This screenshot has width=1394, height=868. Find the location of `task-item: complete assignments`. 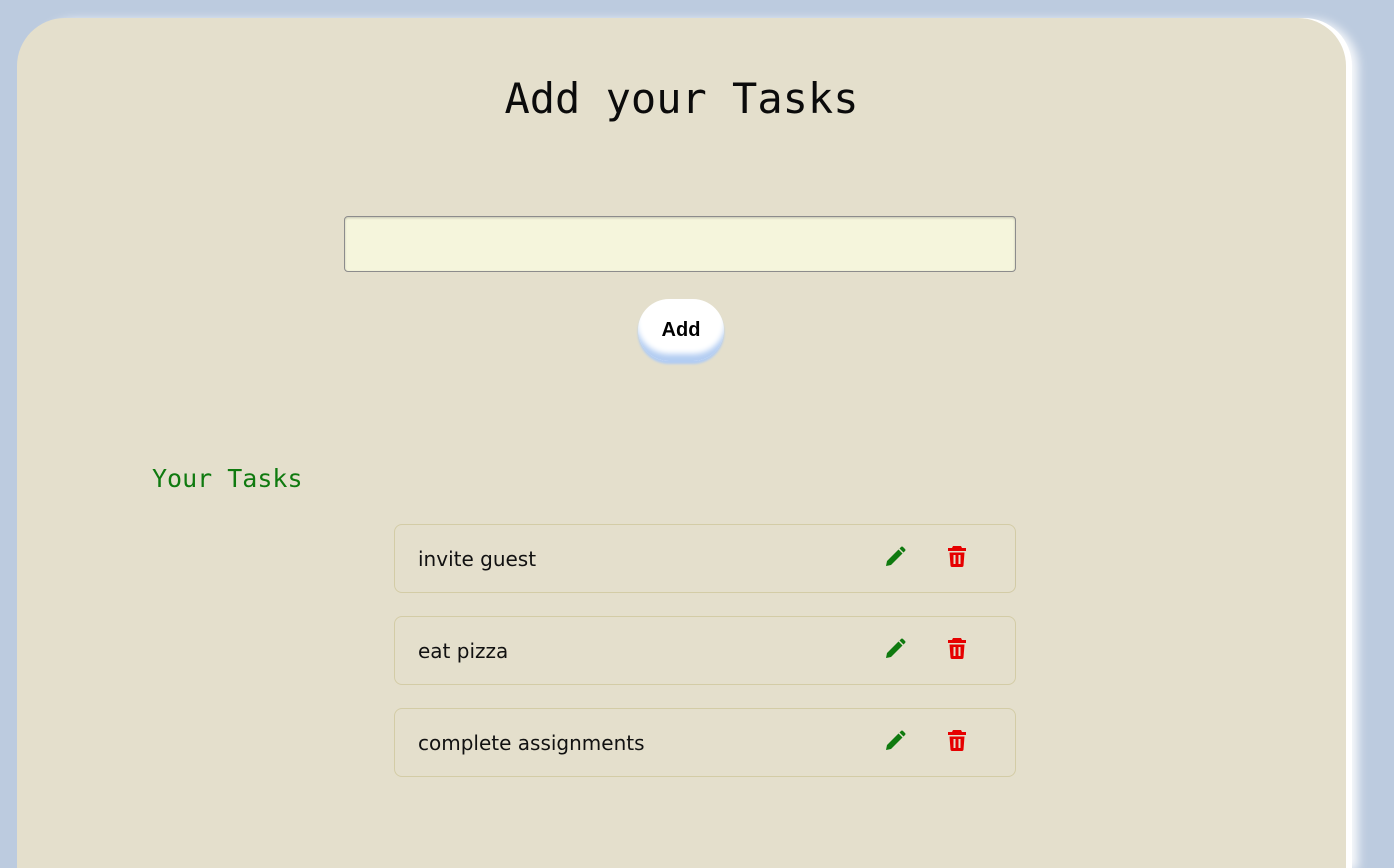

task-item: complete assignments is located at coordinates (705, 742).